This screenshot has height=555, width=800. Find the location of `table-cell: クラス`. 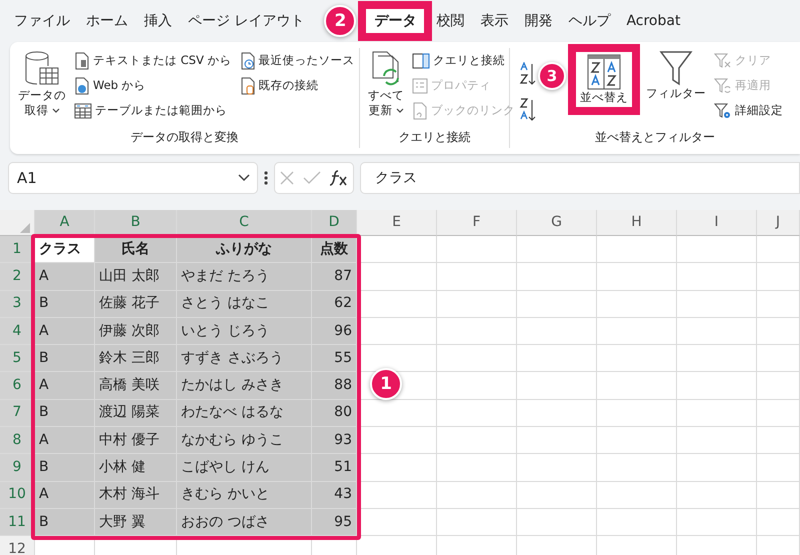

table-cell: クラス is located at coordinates (65, 250).